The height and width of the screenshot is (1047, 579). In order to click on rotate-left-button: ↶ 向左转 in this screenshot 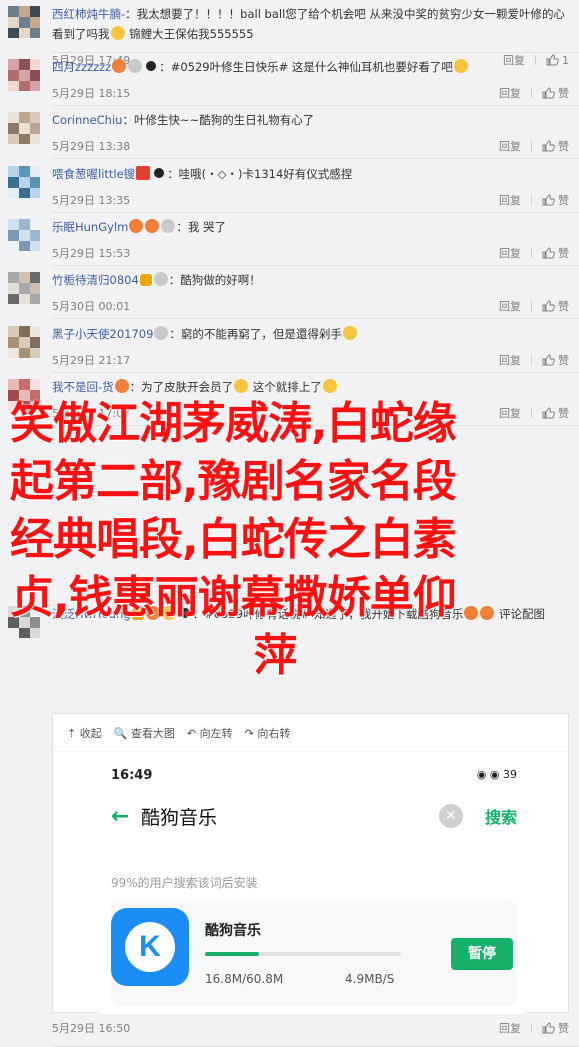, I will do `click(210, 733)`.